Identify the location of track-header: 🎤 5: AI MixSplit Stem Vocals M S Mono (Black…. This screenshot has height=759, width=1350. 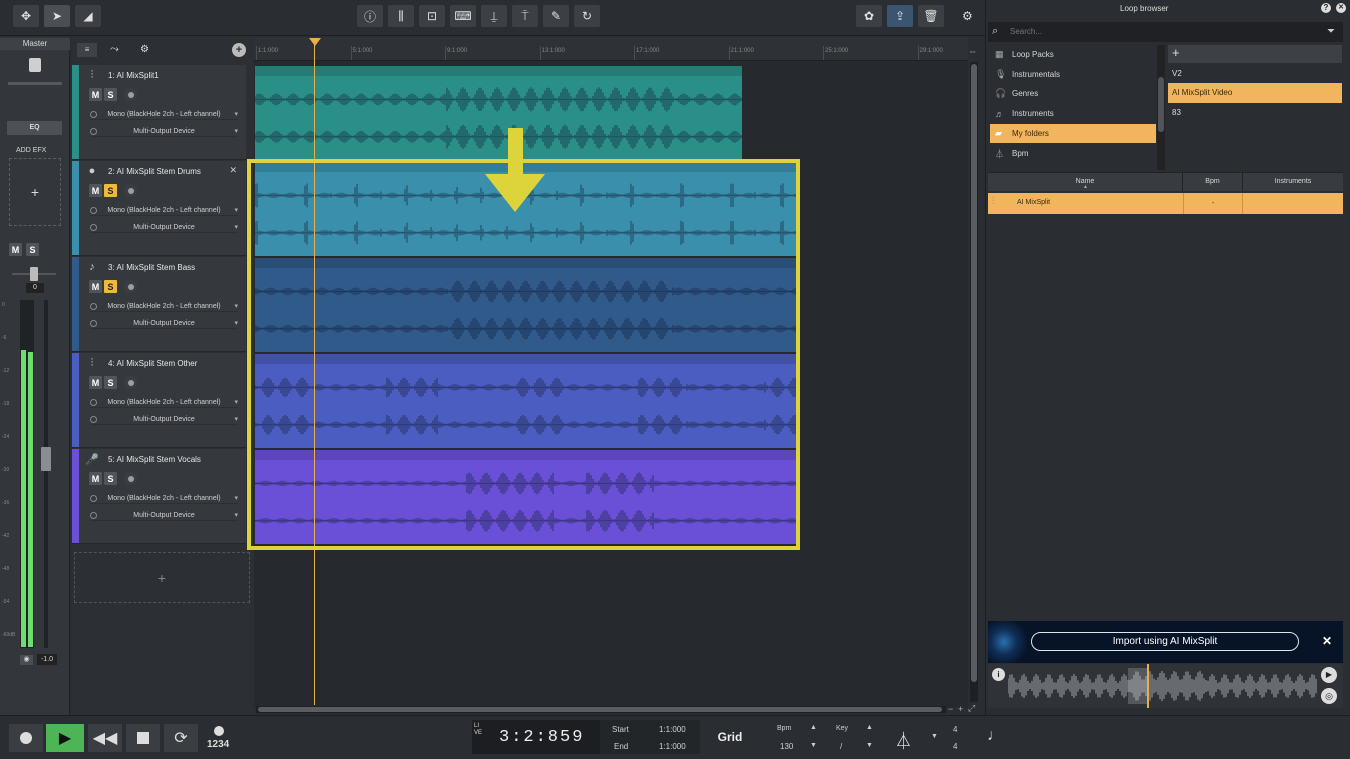
(159, 496).